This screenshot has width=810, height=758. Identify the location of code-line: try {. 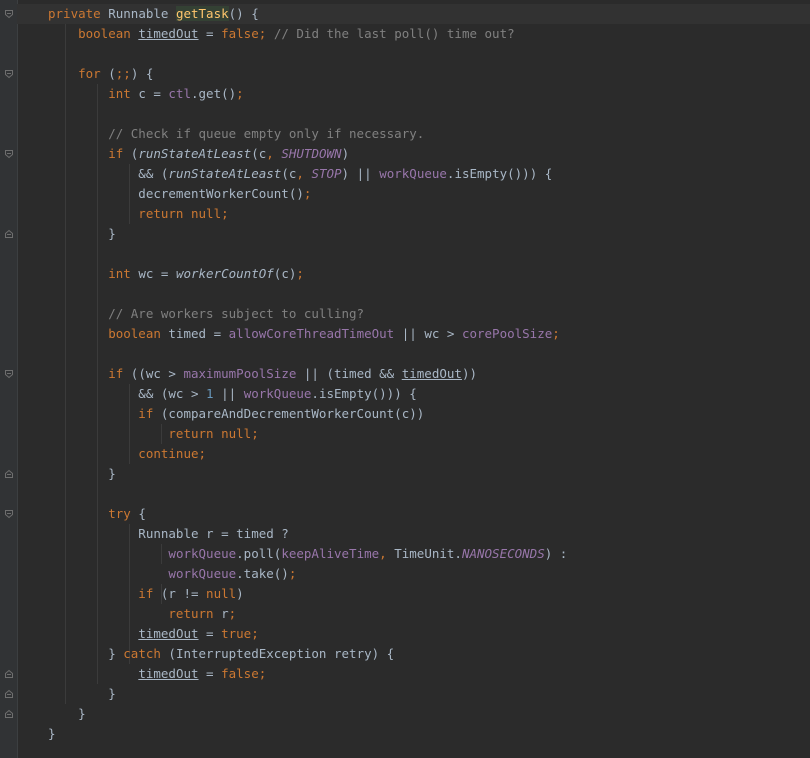
(97, 514).